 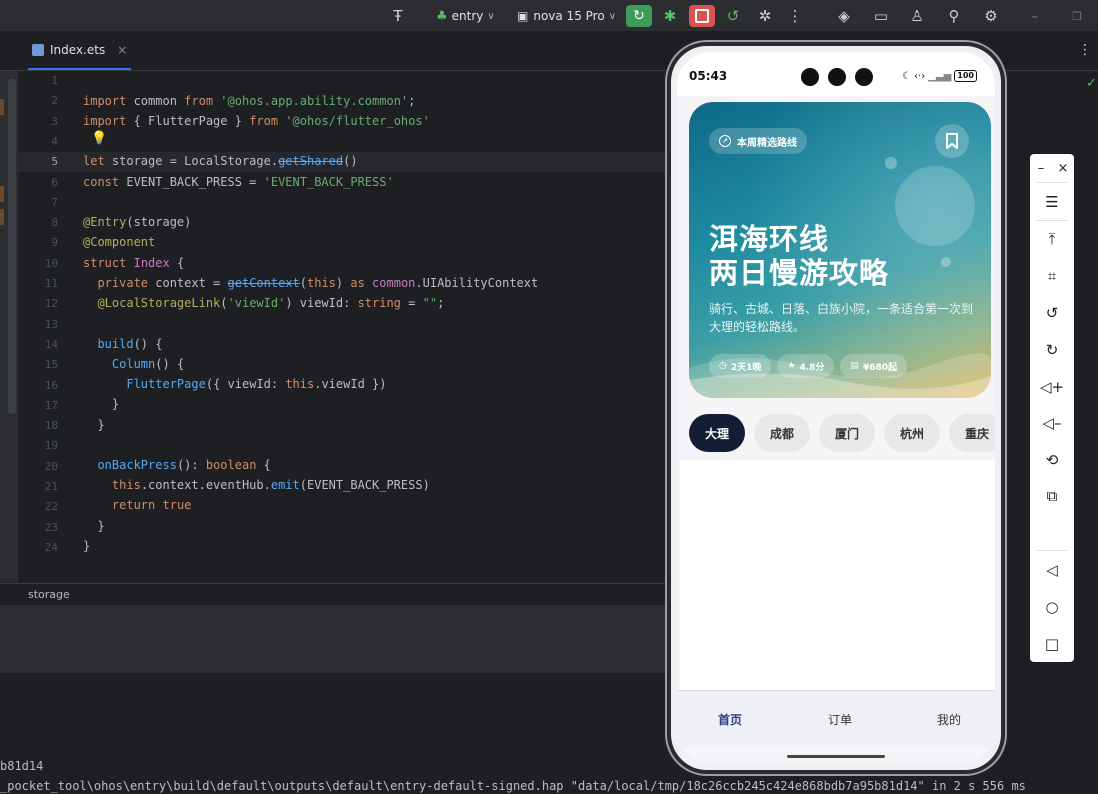 What do you see at coordinates (51, 385) in the screenshot?
I see `line-number: 16` at bounding box center [51, 385].